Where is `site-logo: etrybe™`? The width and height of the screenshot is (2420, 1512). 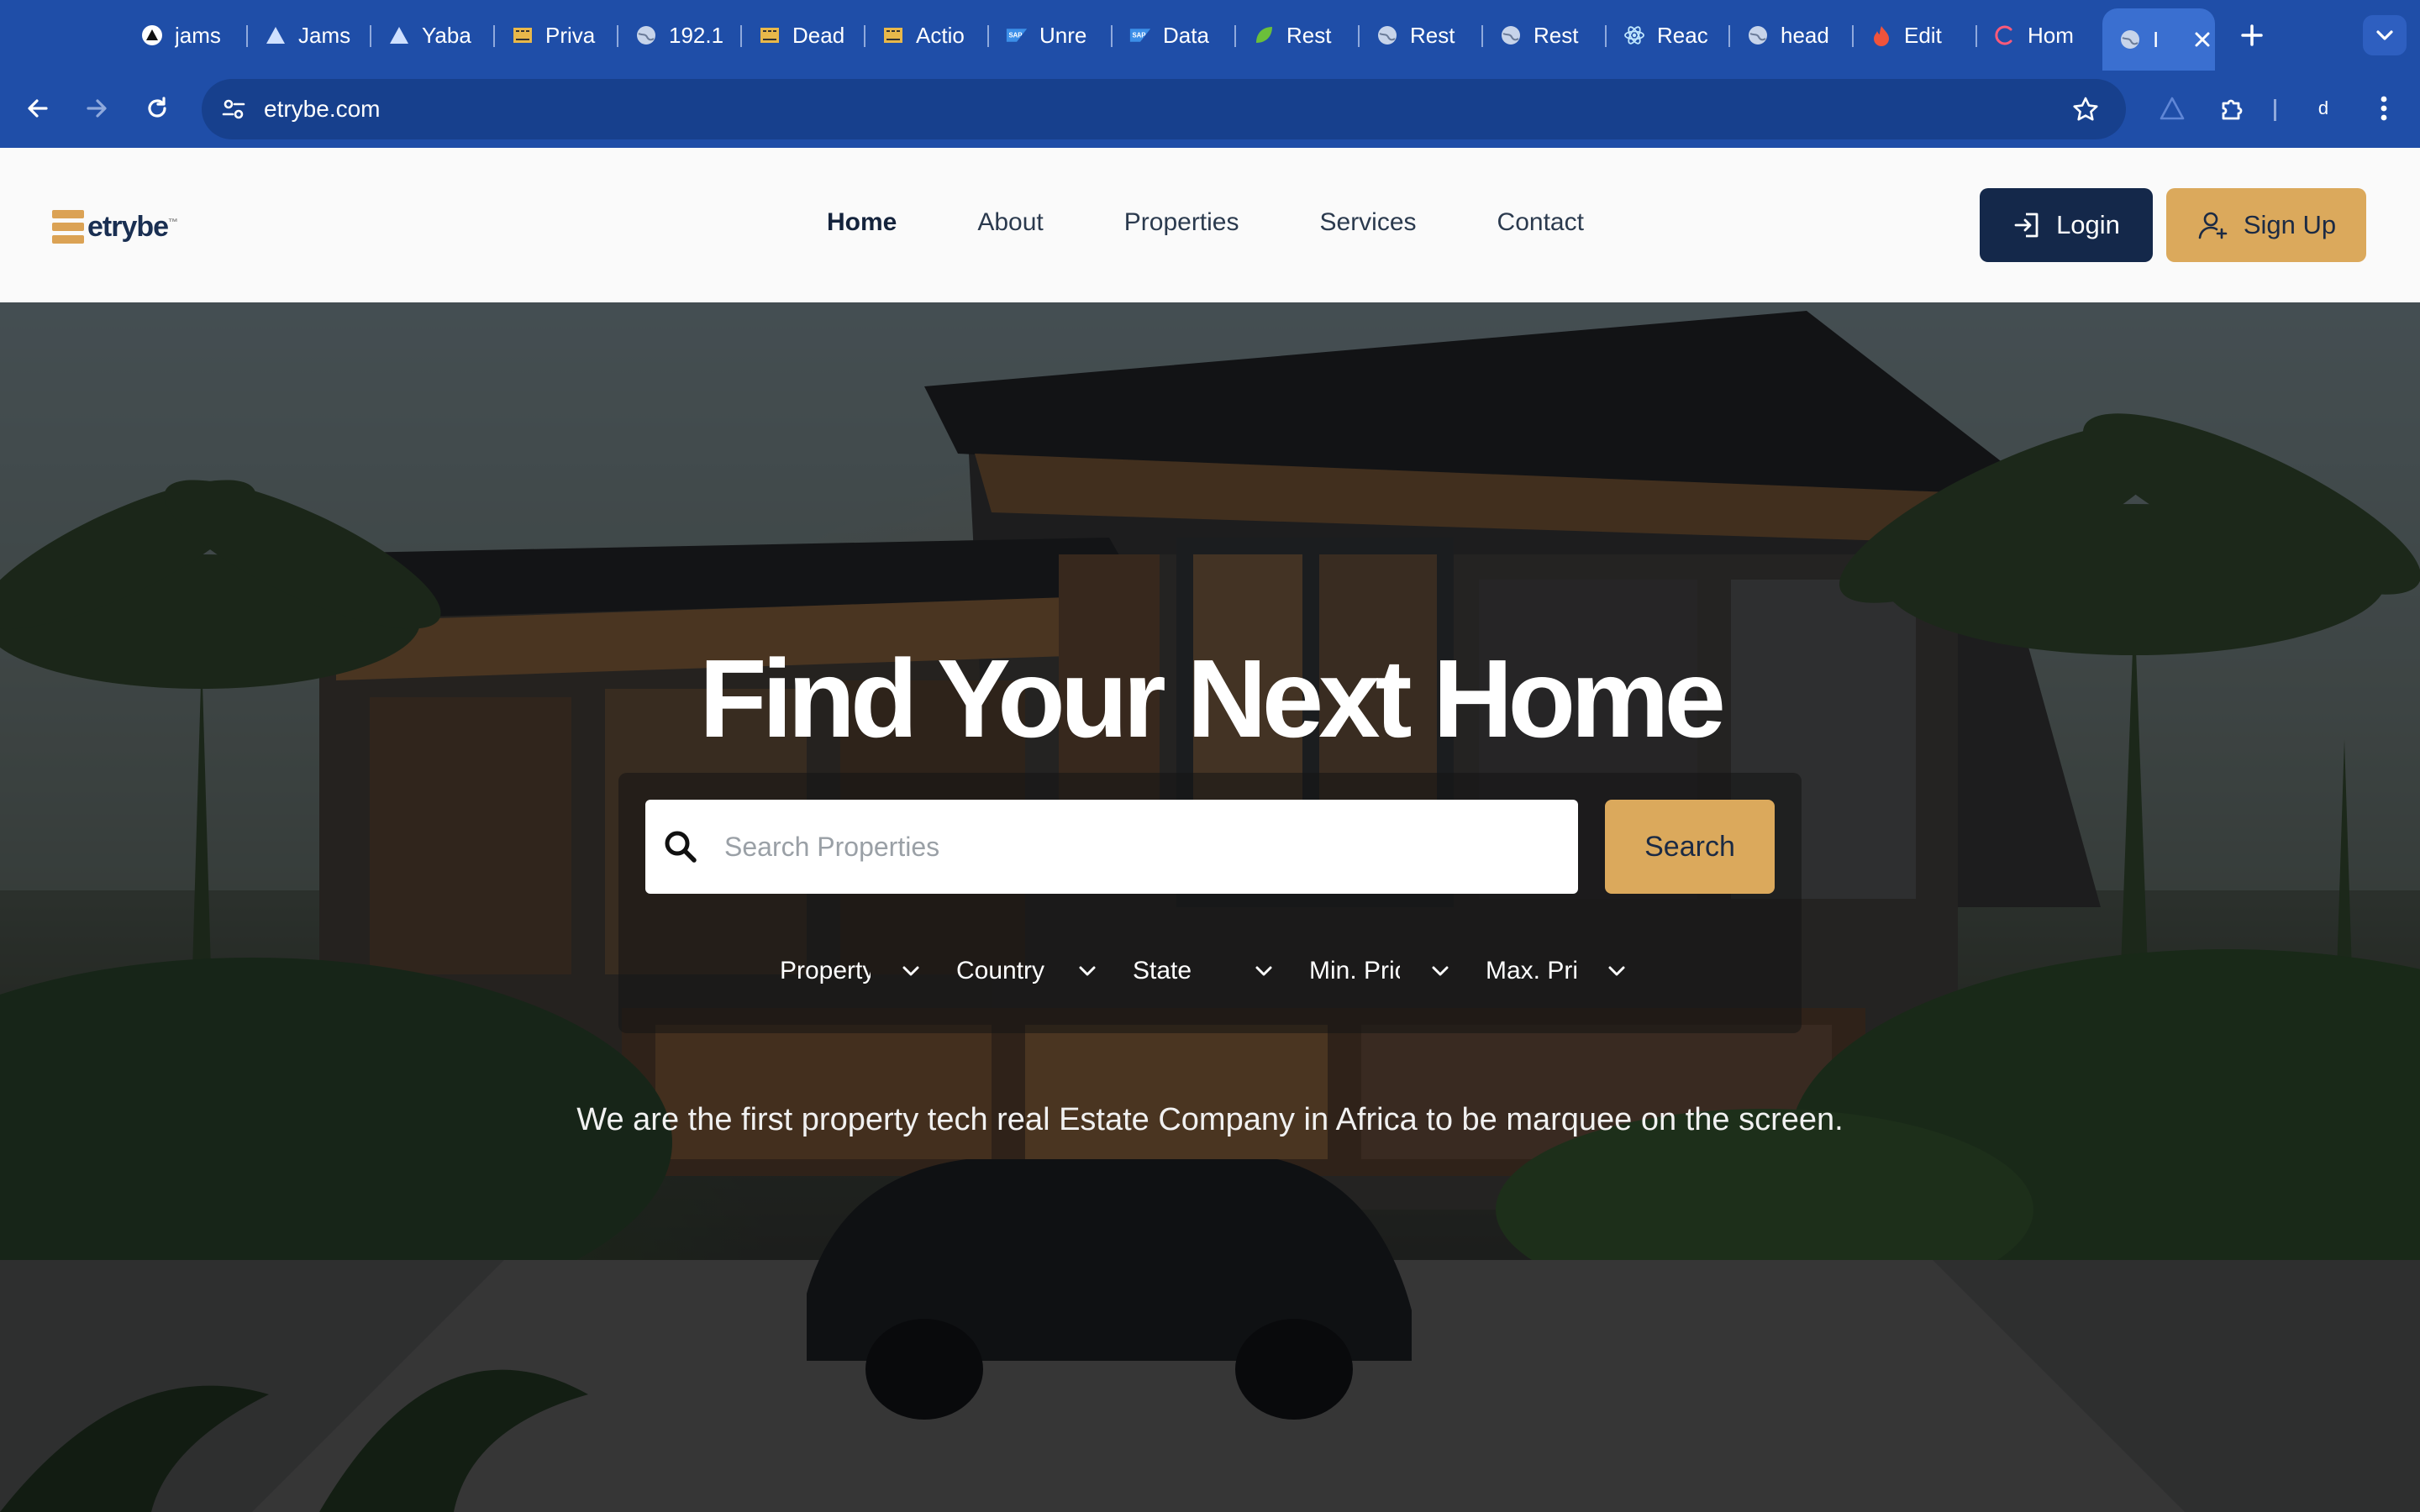
site-logo: etrybe™ is located at coordinates (115, 227).